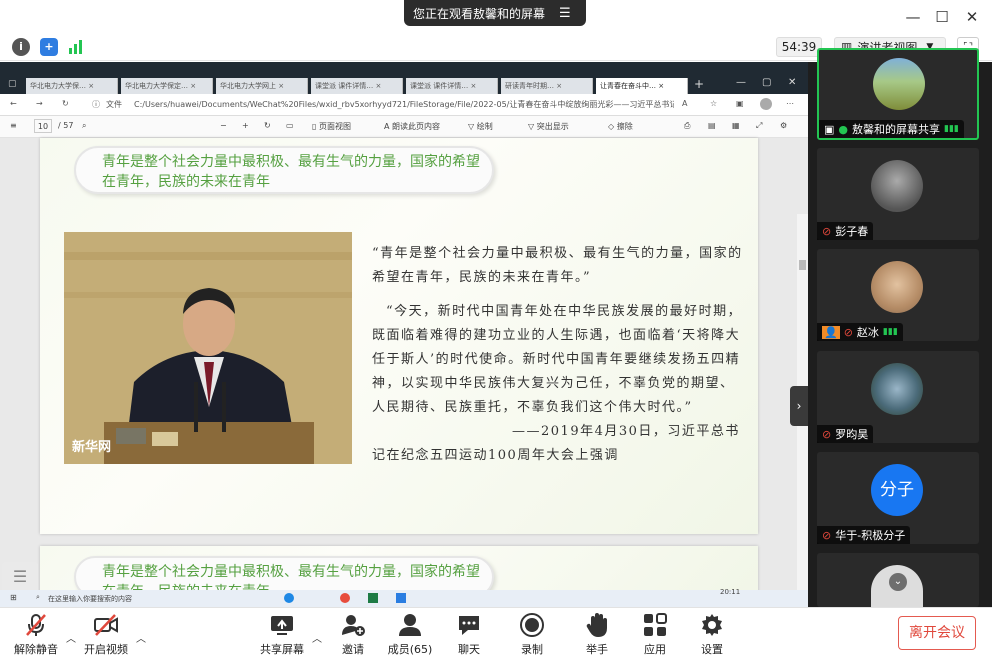  I want to click on hand-icon, so click(596, 625).